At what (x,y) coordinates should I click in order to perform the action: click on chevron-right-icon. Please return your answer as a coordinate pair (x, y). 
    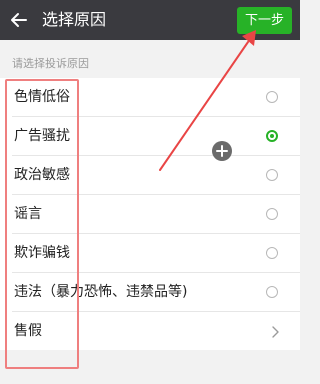
    Looking at the image, I should click on (275, 332).